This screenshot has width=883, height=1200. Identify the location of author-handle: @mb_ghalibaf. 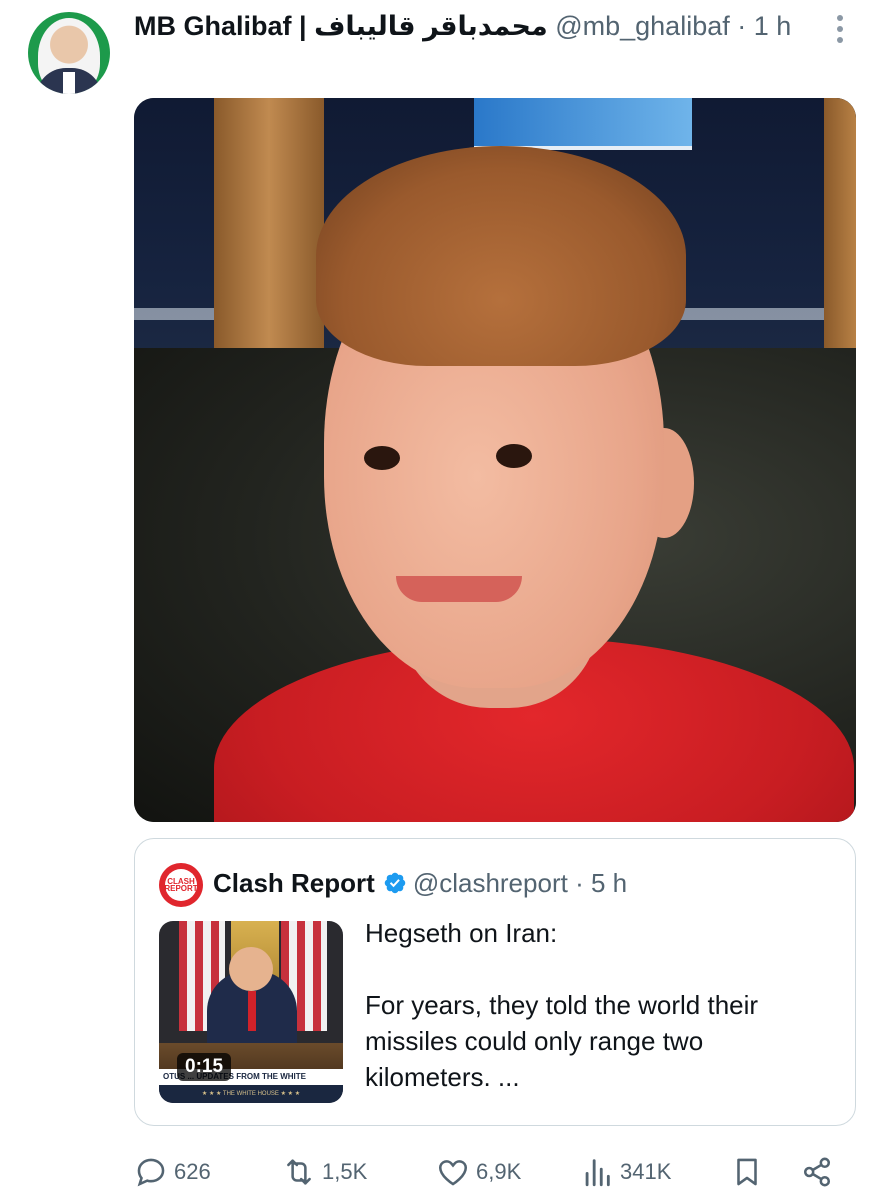
(642, 26).